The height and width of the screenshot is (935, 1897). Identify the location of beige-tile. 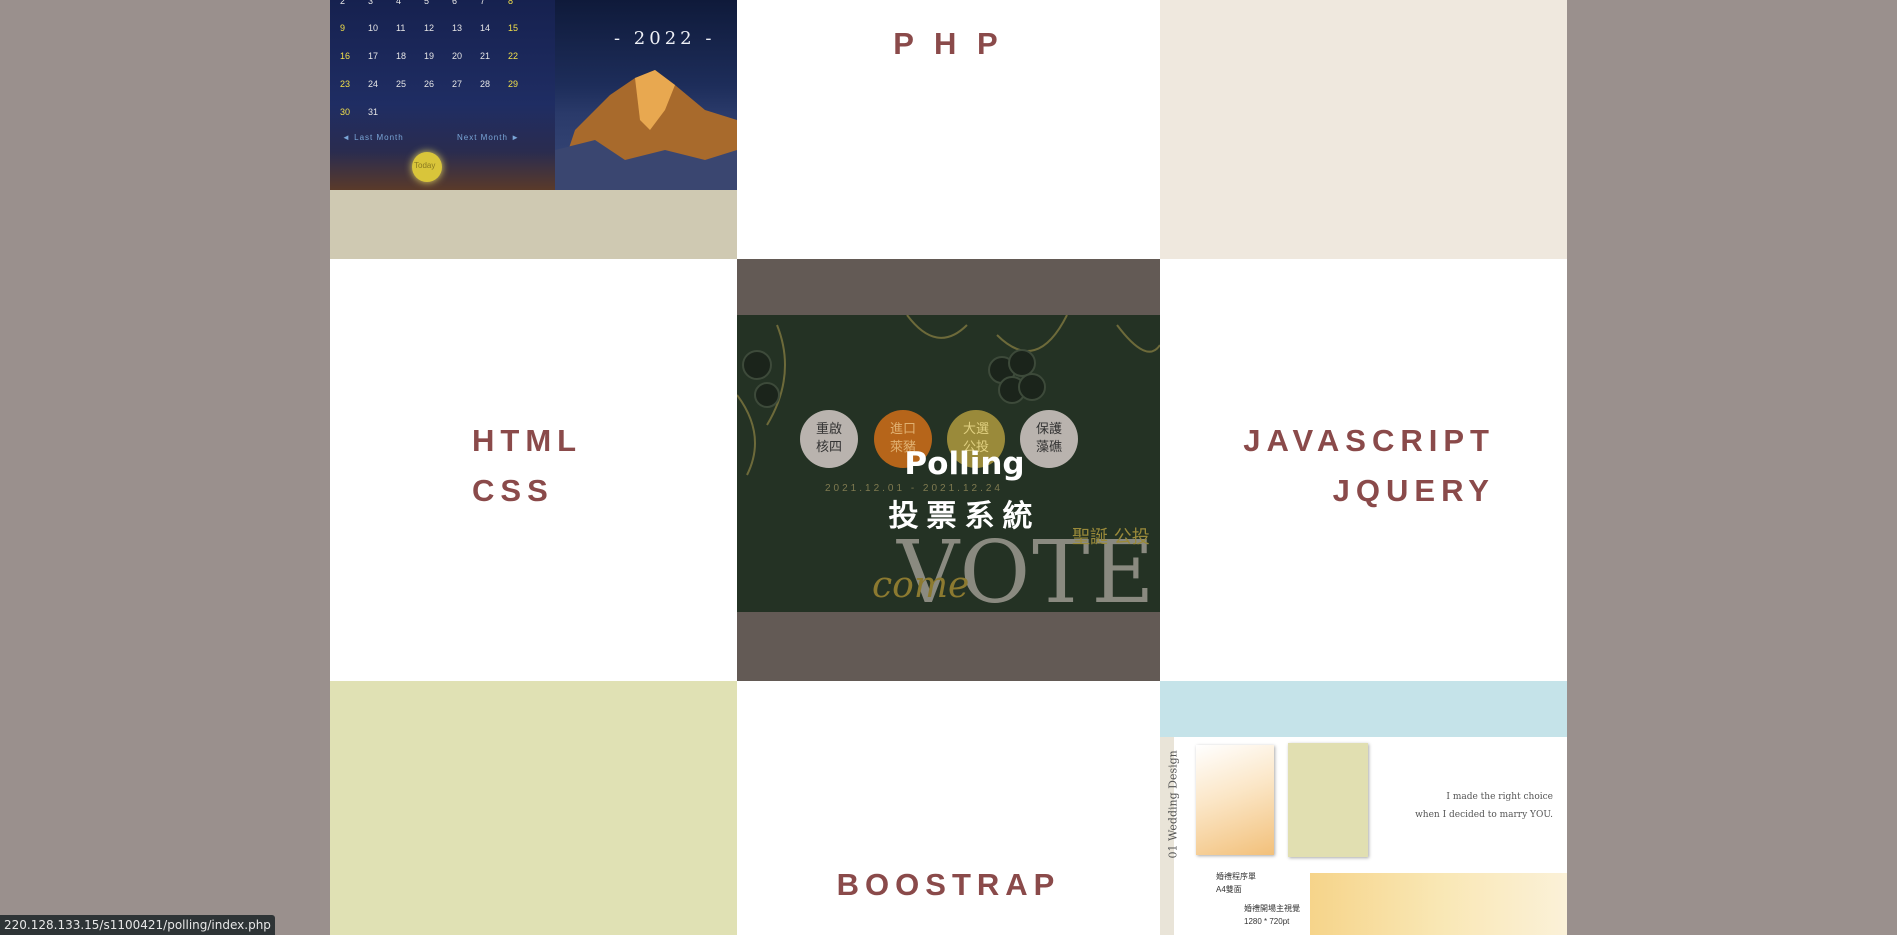
(1363, 129).